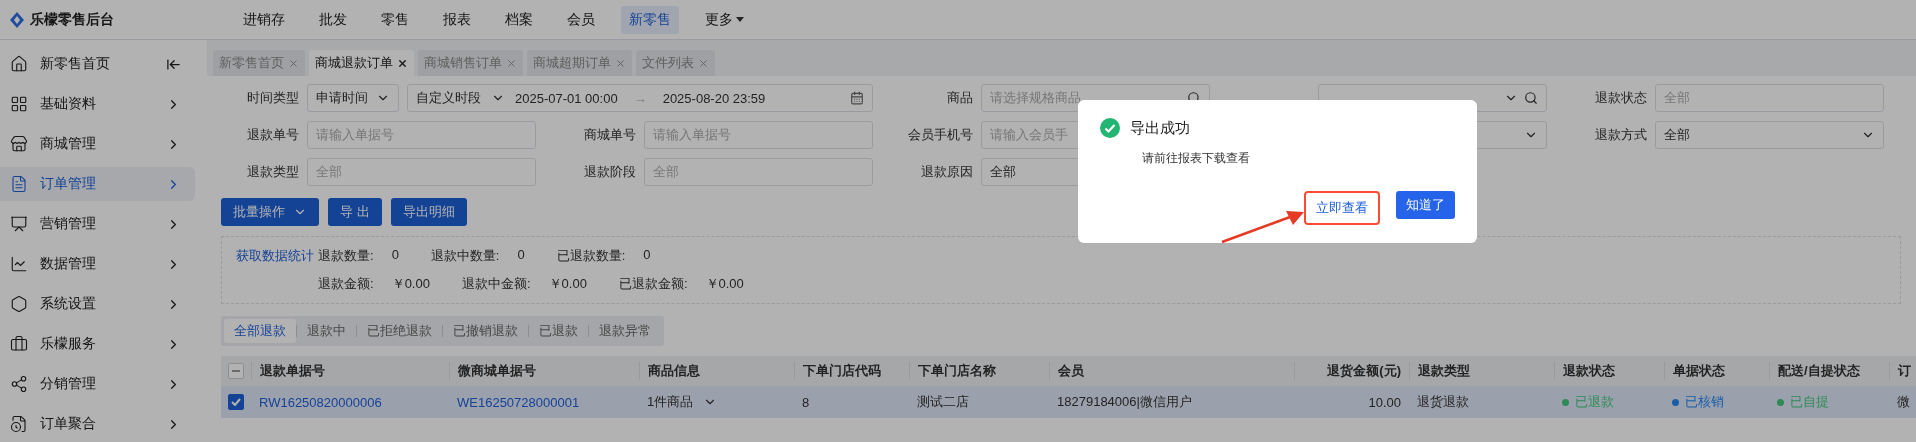  What do you see at coordinates (1351, 371) in the screenshot?
I see `column-header: 退货金额(元)` at bounding box center [1351, 371].